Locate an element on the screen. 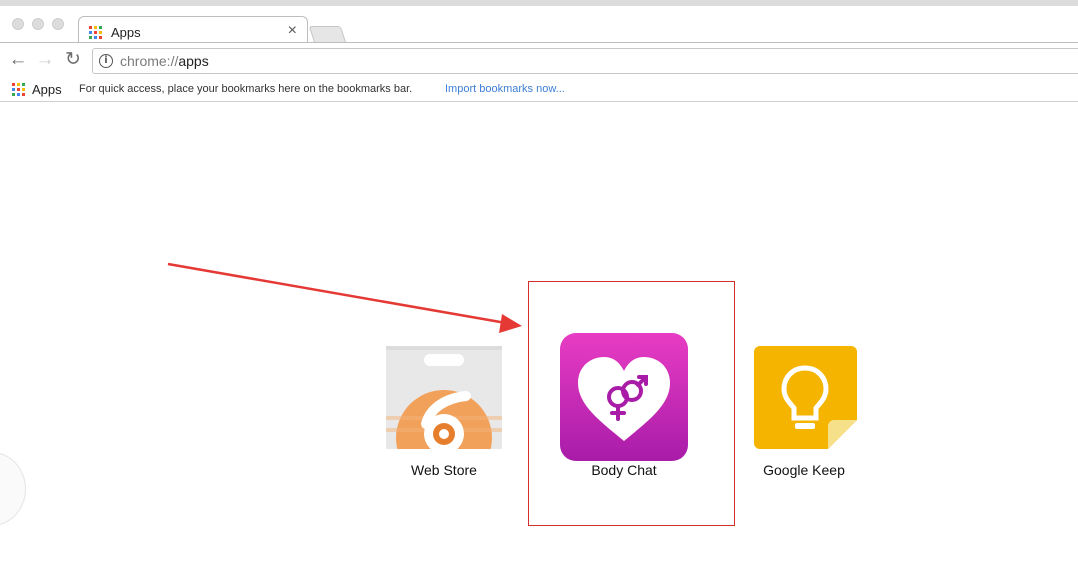  url-scheme: chrome:// is located at coordinates (149, 61).